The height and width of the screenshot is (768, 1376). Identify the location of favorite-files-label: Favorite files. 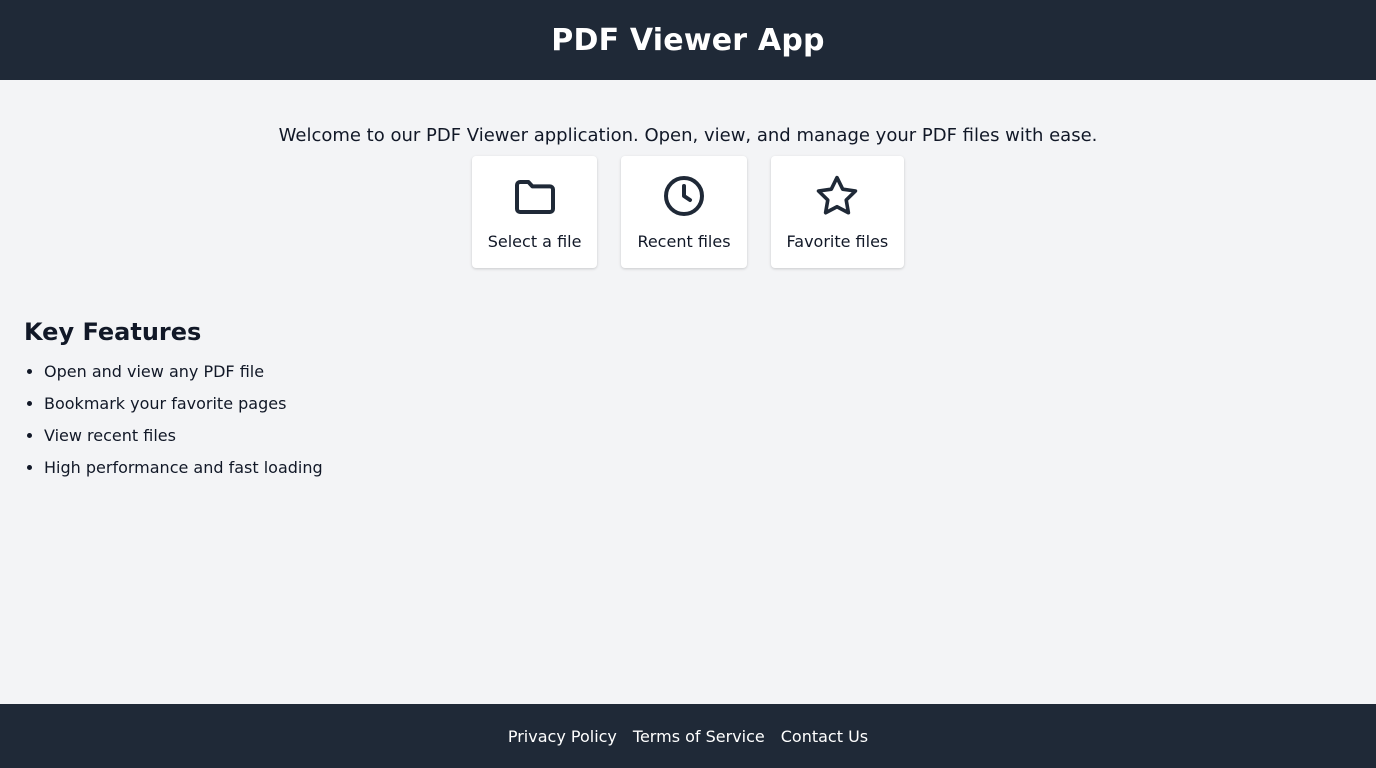
(837, 241).